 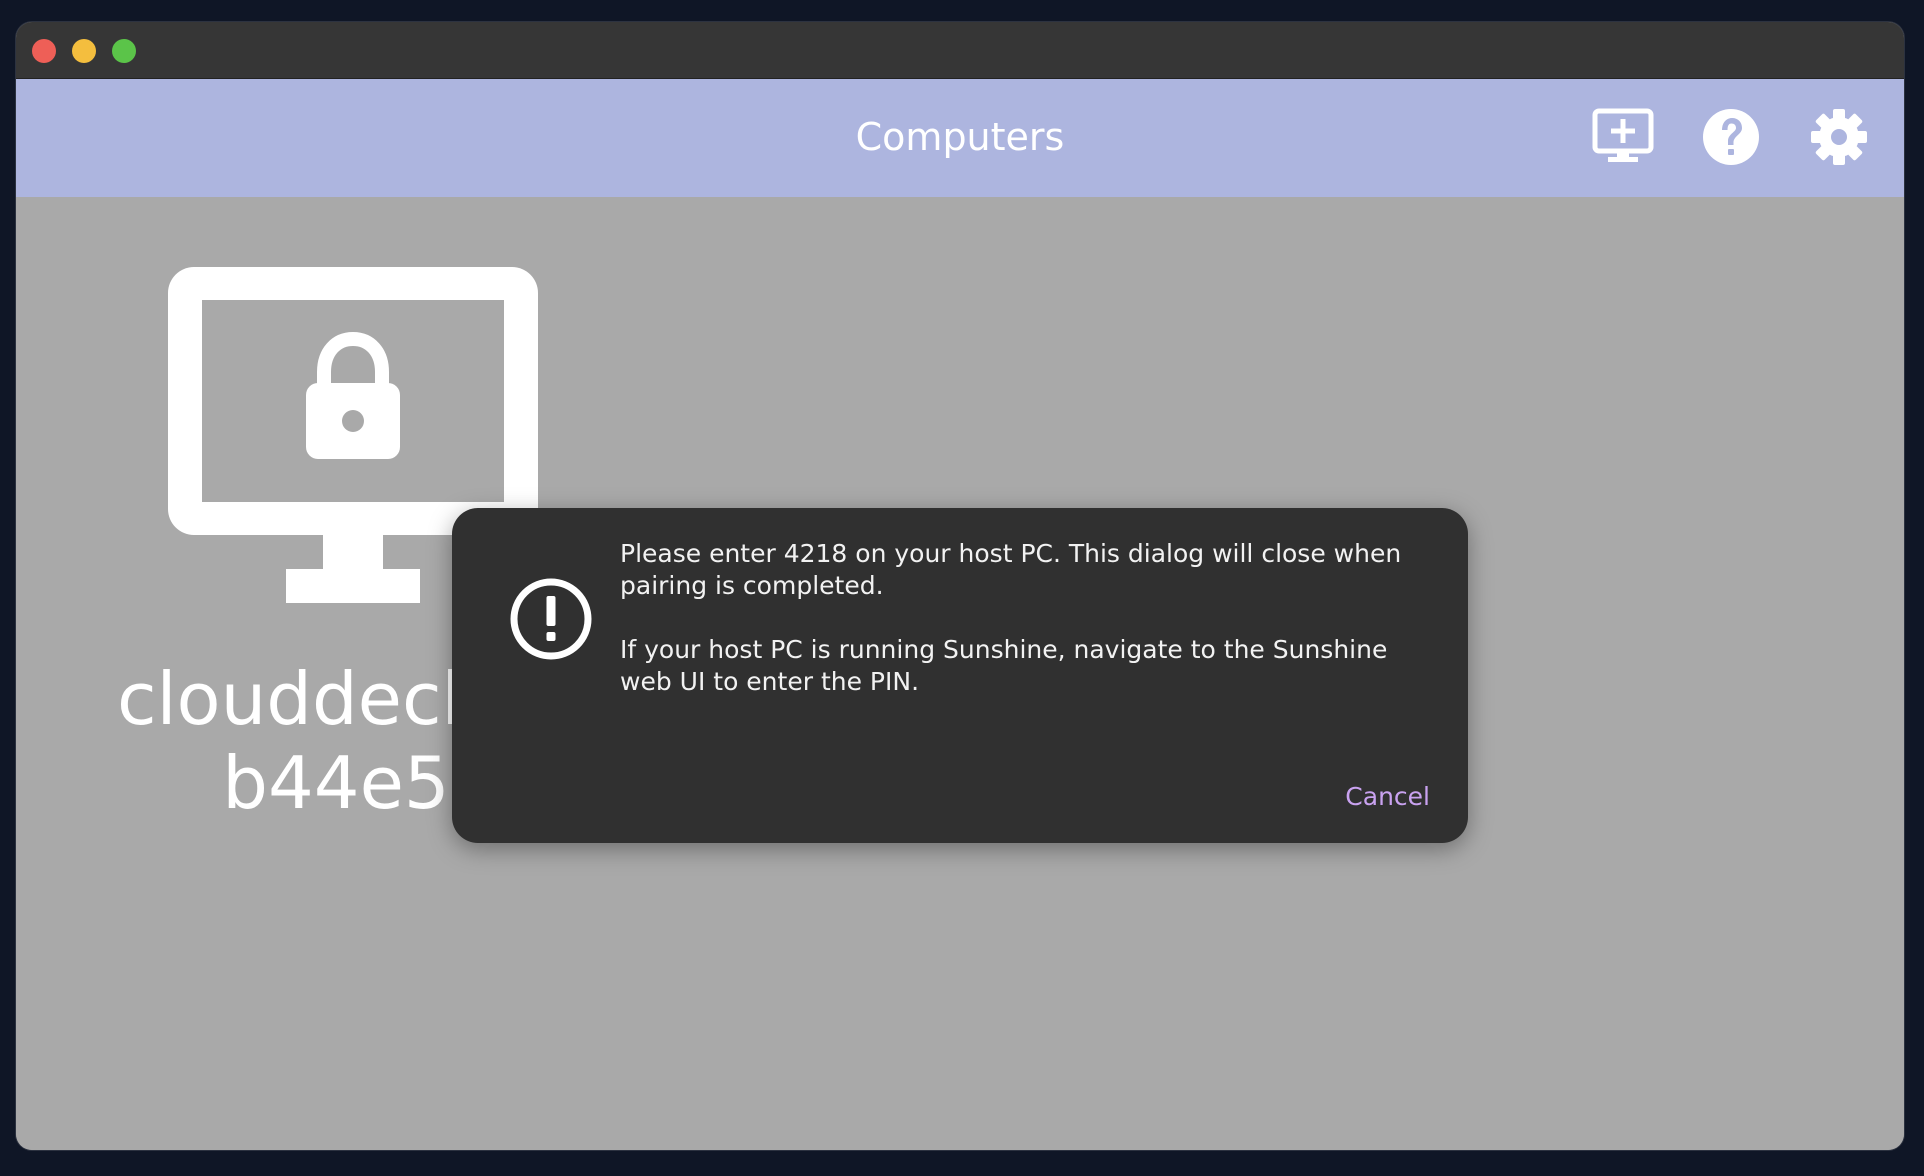 I want to click on settings-button, so click(x=1839, y=137).